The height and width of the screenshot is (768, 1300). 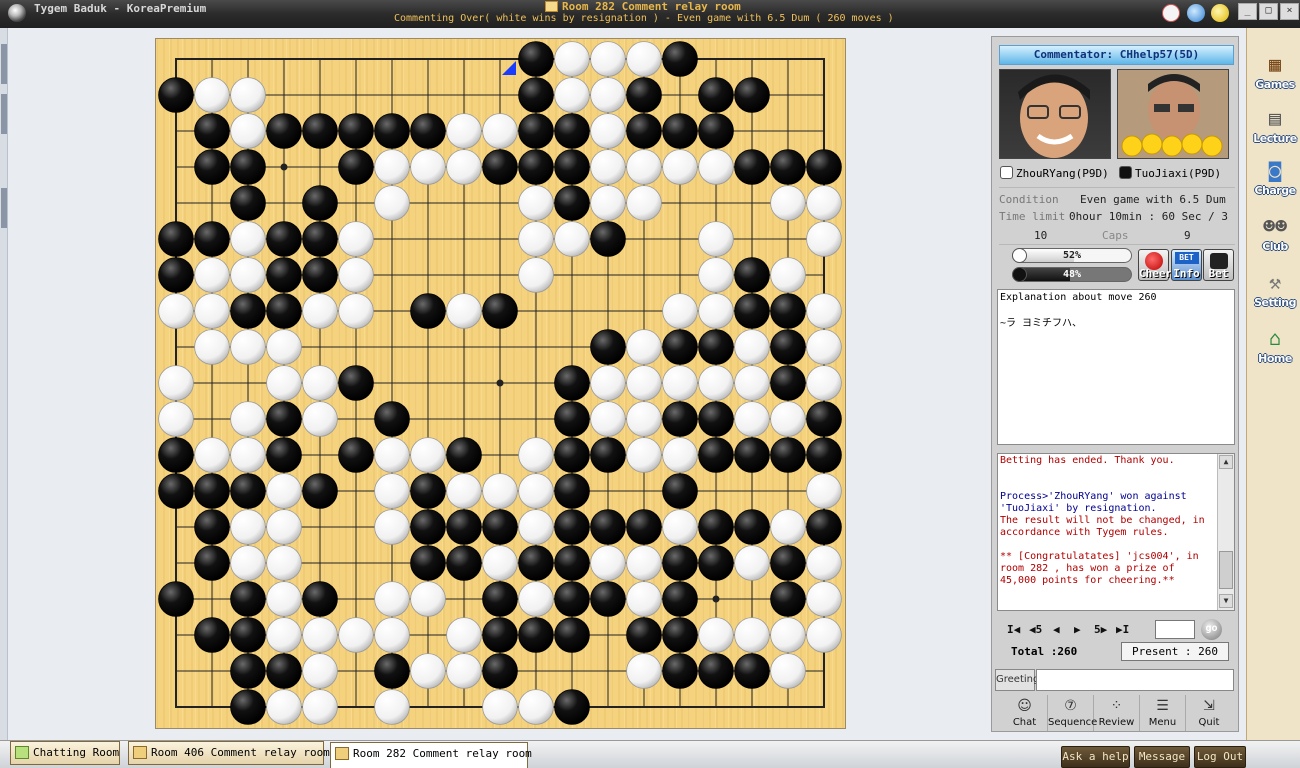 What do you see at coordinates (1095, 757) in the screenshot?
I see `ask-help-button: Ask a help` at bounding box center [1095, 757].